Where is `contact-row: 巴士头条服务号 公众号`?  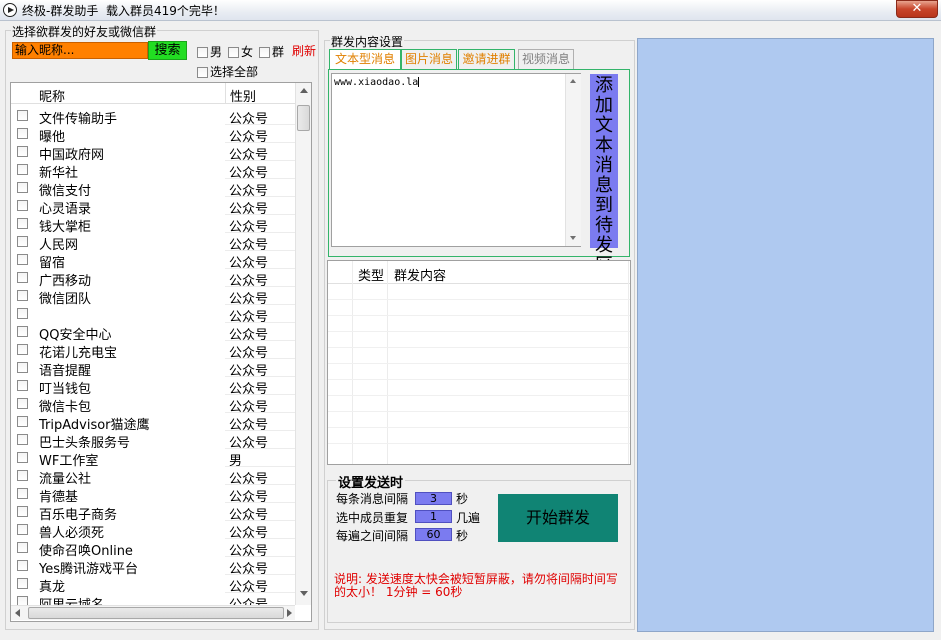
contact-row: 巴士头条服务号 公众号 is located at coordinates (153, 441).